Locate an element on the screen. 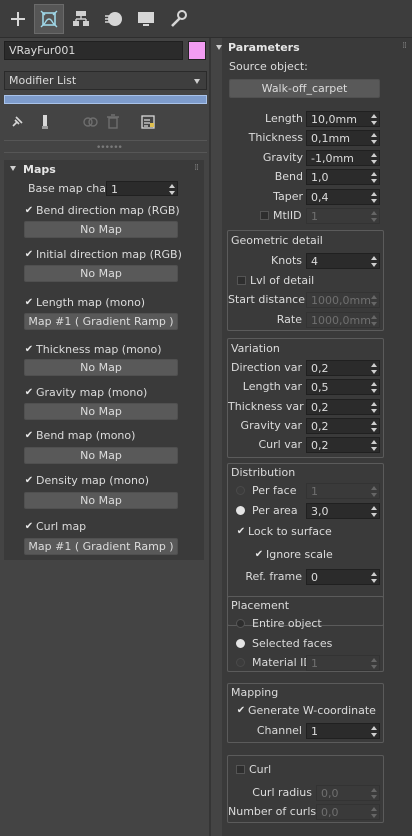  thickness-map-checkbox: ✔ is located at coordinates (29, 350).